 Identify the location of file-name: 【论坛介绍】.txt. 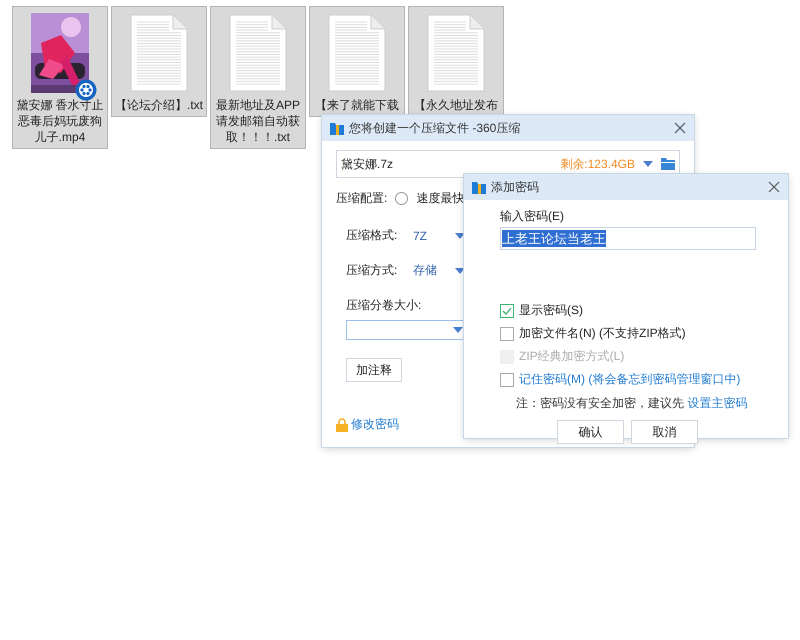
(159, 105).